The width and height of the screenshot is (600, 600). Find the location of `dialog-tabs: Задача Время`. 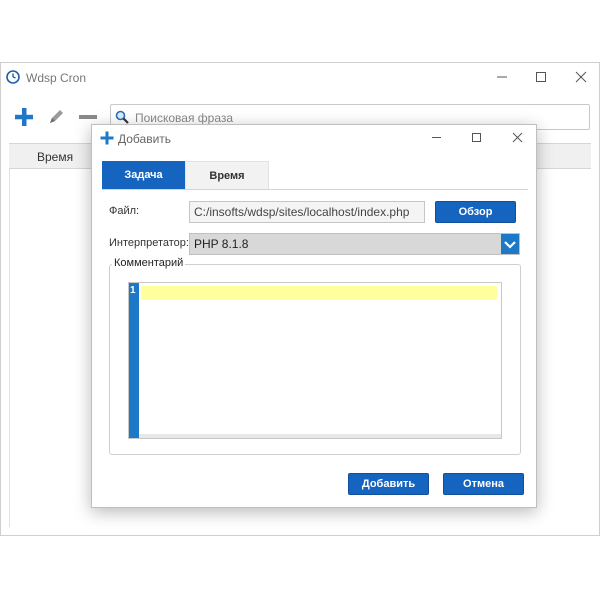

dialog-tabs: Задача Время is located at coordinates (315, 175).